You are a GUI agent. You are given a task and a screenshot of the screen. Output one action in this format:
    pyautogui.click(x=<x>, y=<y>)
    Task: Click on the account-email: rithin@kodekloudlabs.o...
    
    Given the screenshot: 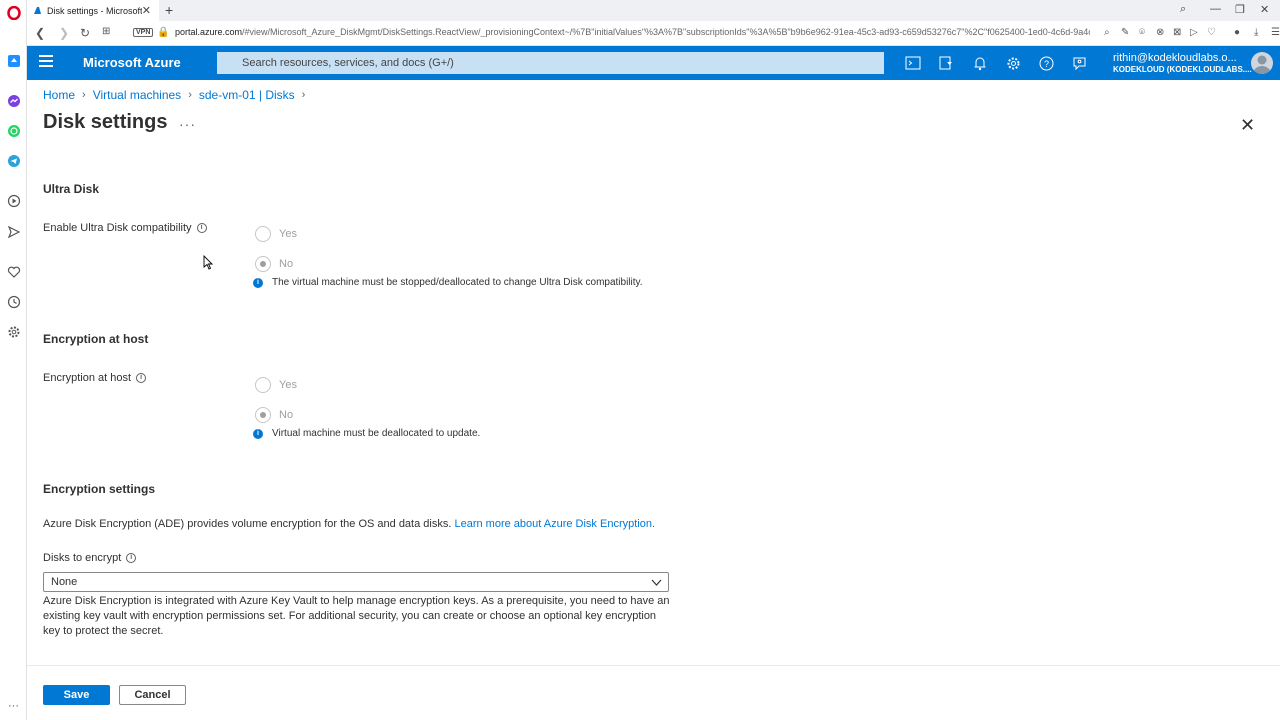 What is the action you would take?
    pyautogui.click(x=1175, y=58)
    